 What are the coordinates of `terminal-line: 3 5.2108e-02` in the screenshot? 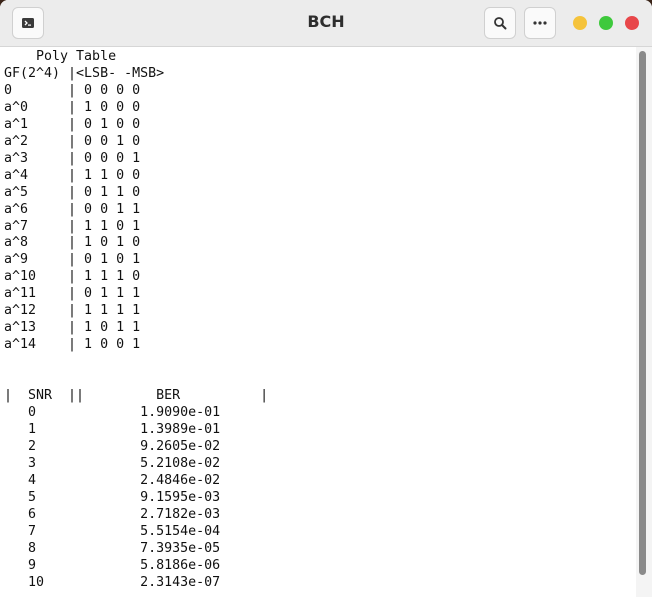 It's located at (112, 463).